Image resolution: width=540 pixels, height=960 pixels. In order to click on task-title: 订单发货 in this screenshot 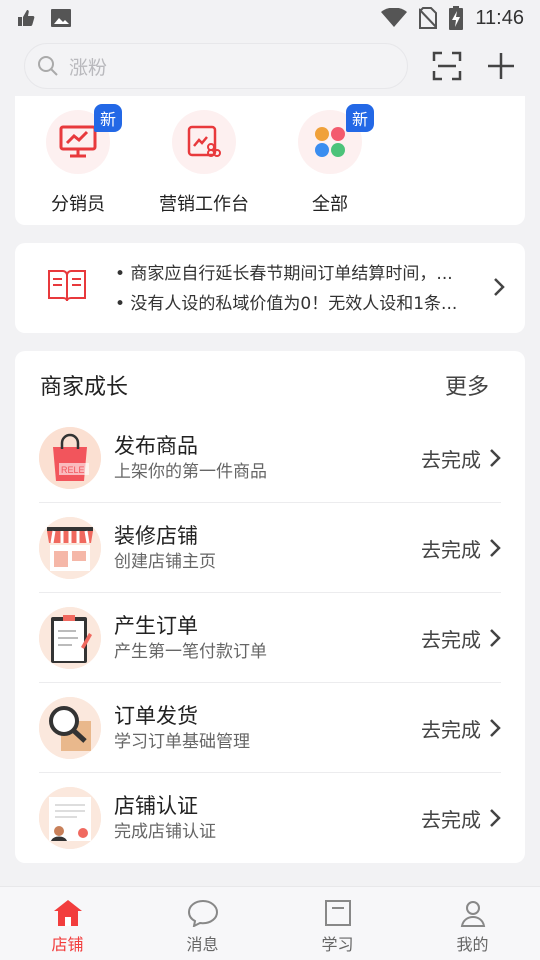, I will do `click(156, 715)`.